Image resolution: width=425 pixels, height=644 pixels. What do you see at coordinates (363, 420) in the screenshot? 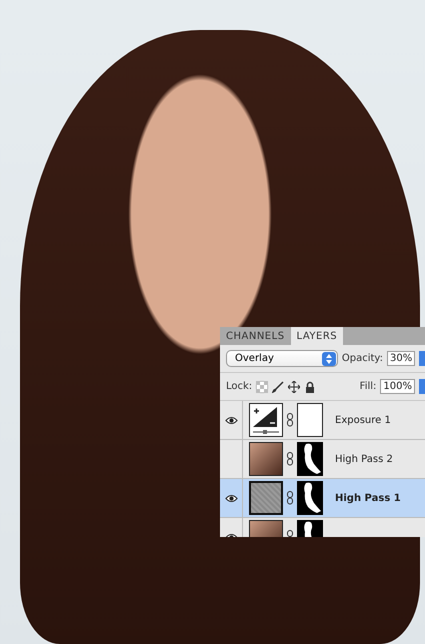
I see `layer-name: Exposure 1` at bounding box center [363, 420].